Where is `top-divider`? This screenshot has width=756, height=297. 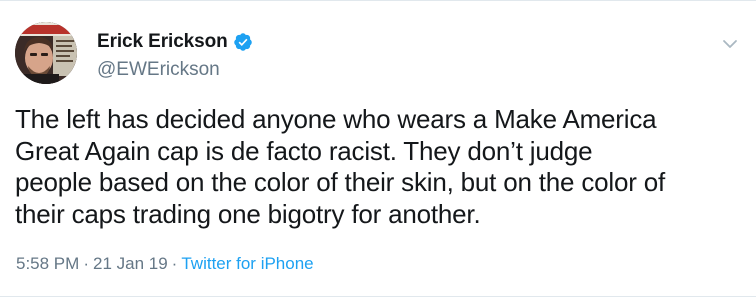
top-divider is located at coordinates (378, 0).